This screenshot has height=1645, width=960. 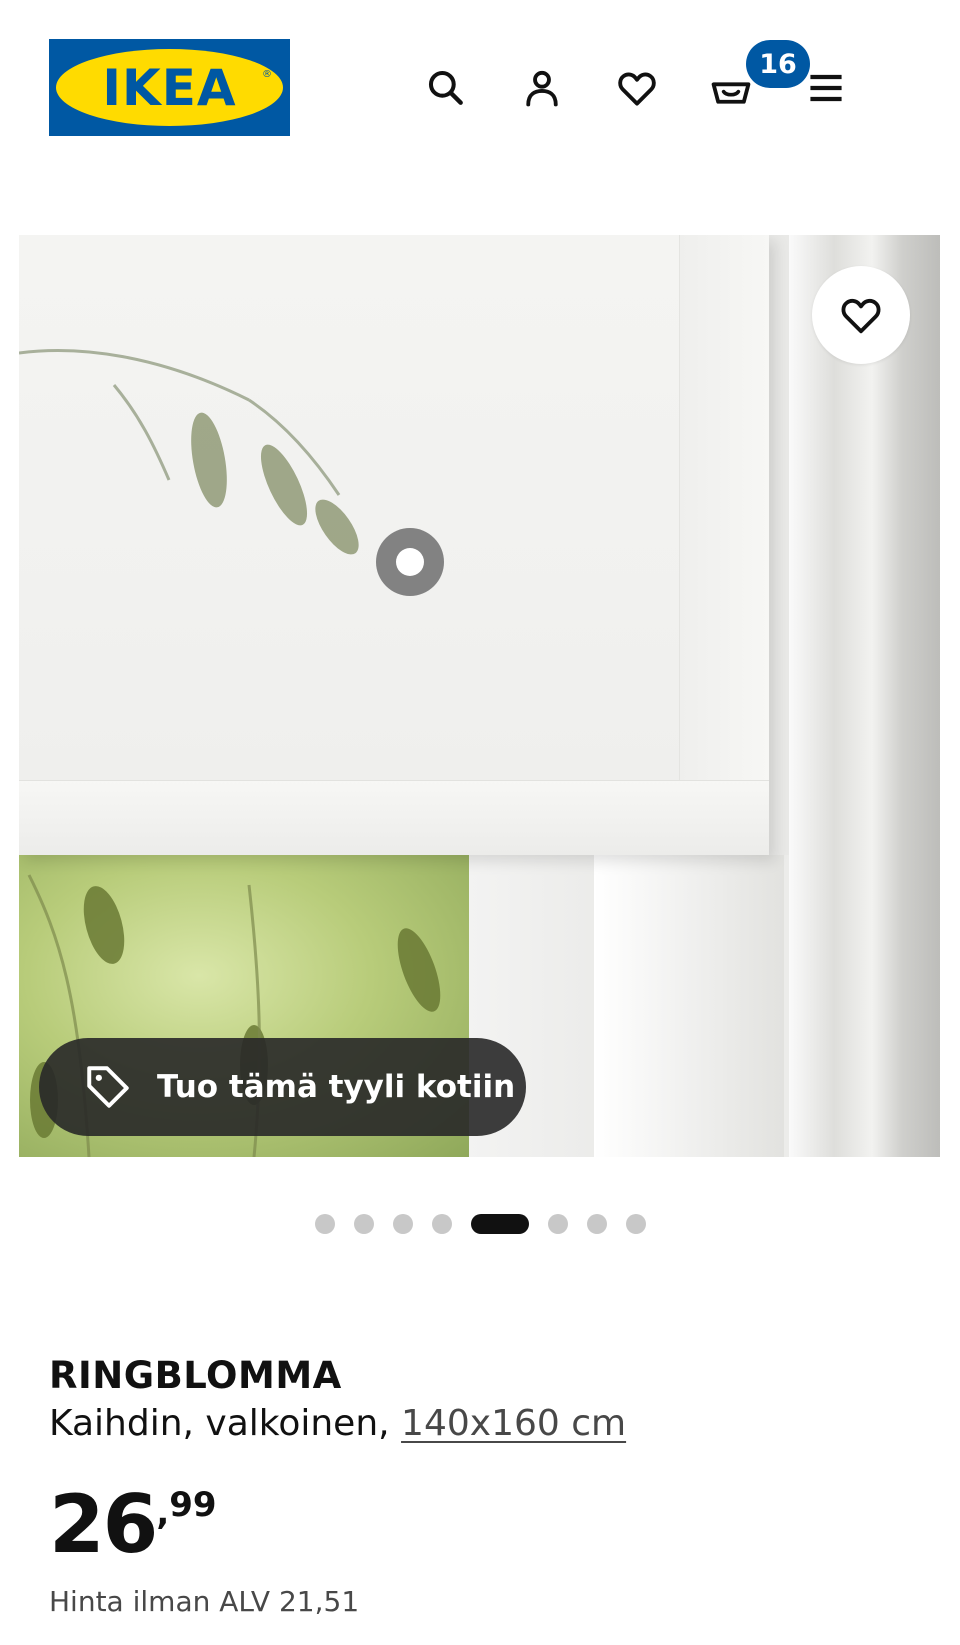 What do you see at coordinates (193, 1505) in the screenshot?
I see `price-decimal: 99` at bounding box center [193, 1505].